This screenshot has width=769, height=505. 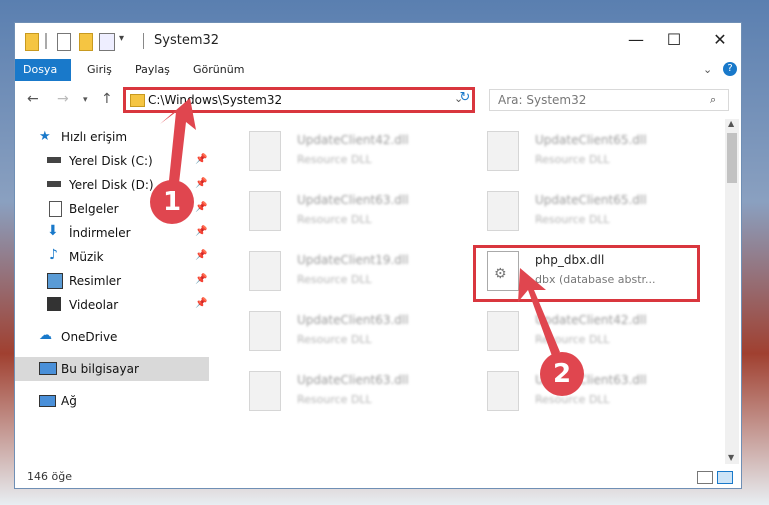 What do you see at coordinates (562, 374) in the screenshot?
I see `callout-2: 2` at bounding box center [562, 374].